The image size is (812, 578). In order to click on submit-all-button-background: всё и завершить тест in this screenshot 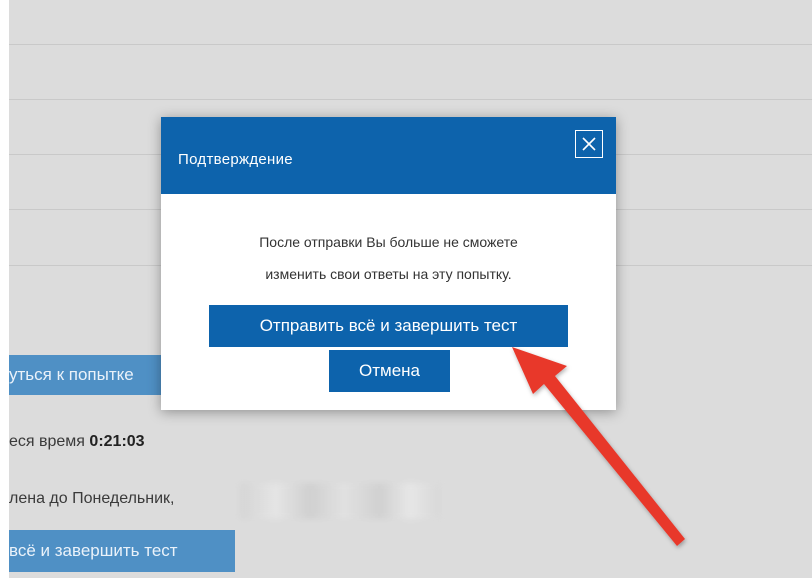, I will do `click(122, 551)`.